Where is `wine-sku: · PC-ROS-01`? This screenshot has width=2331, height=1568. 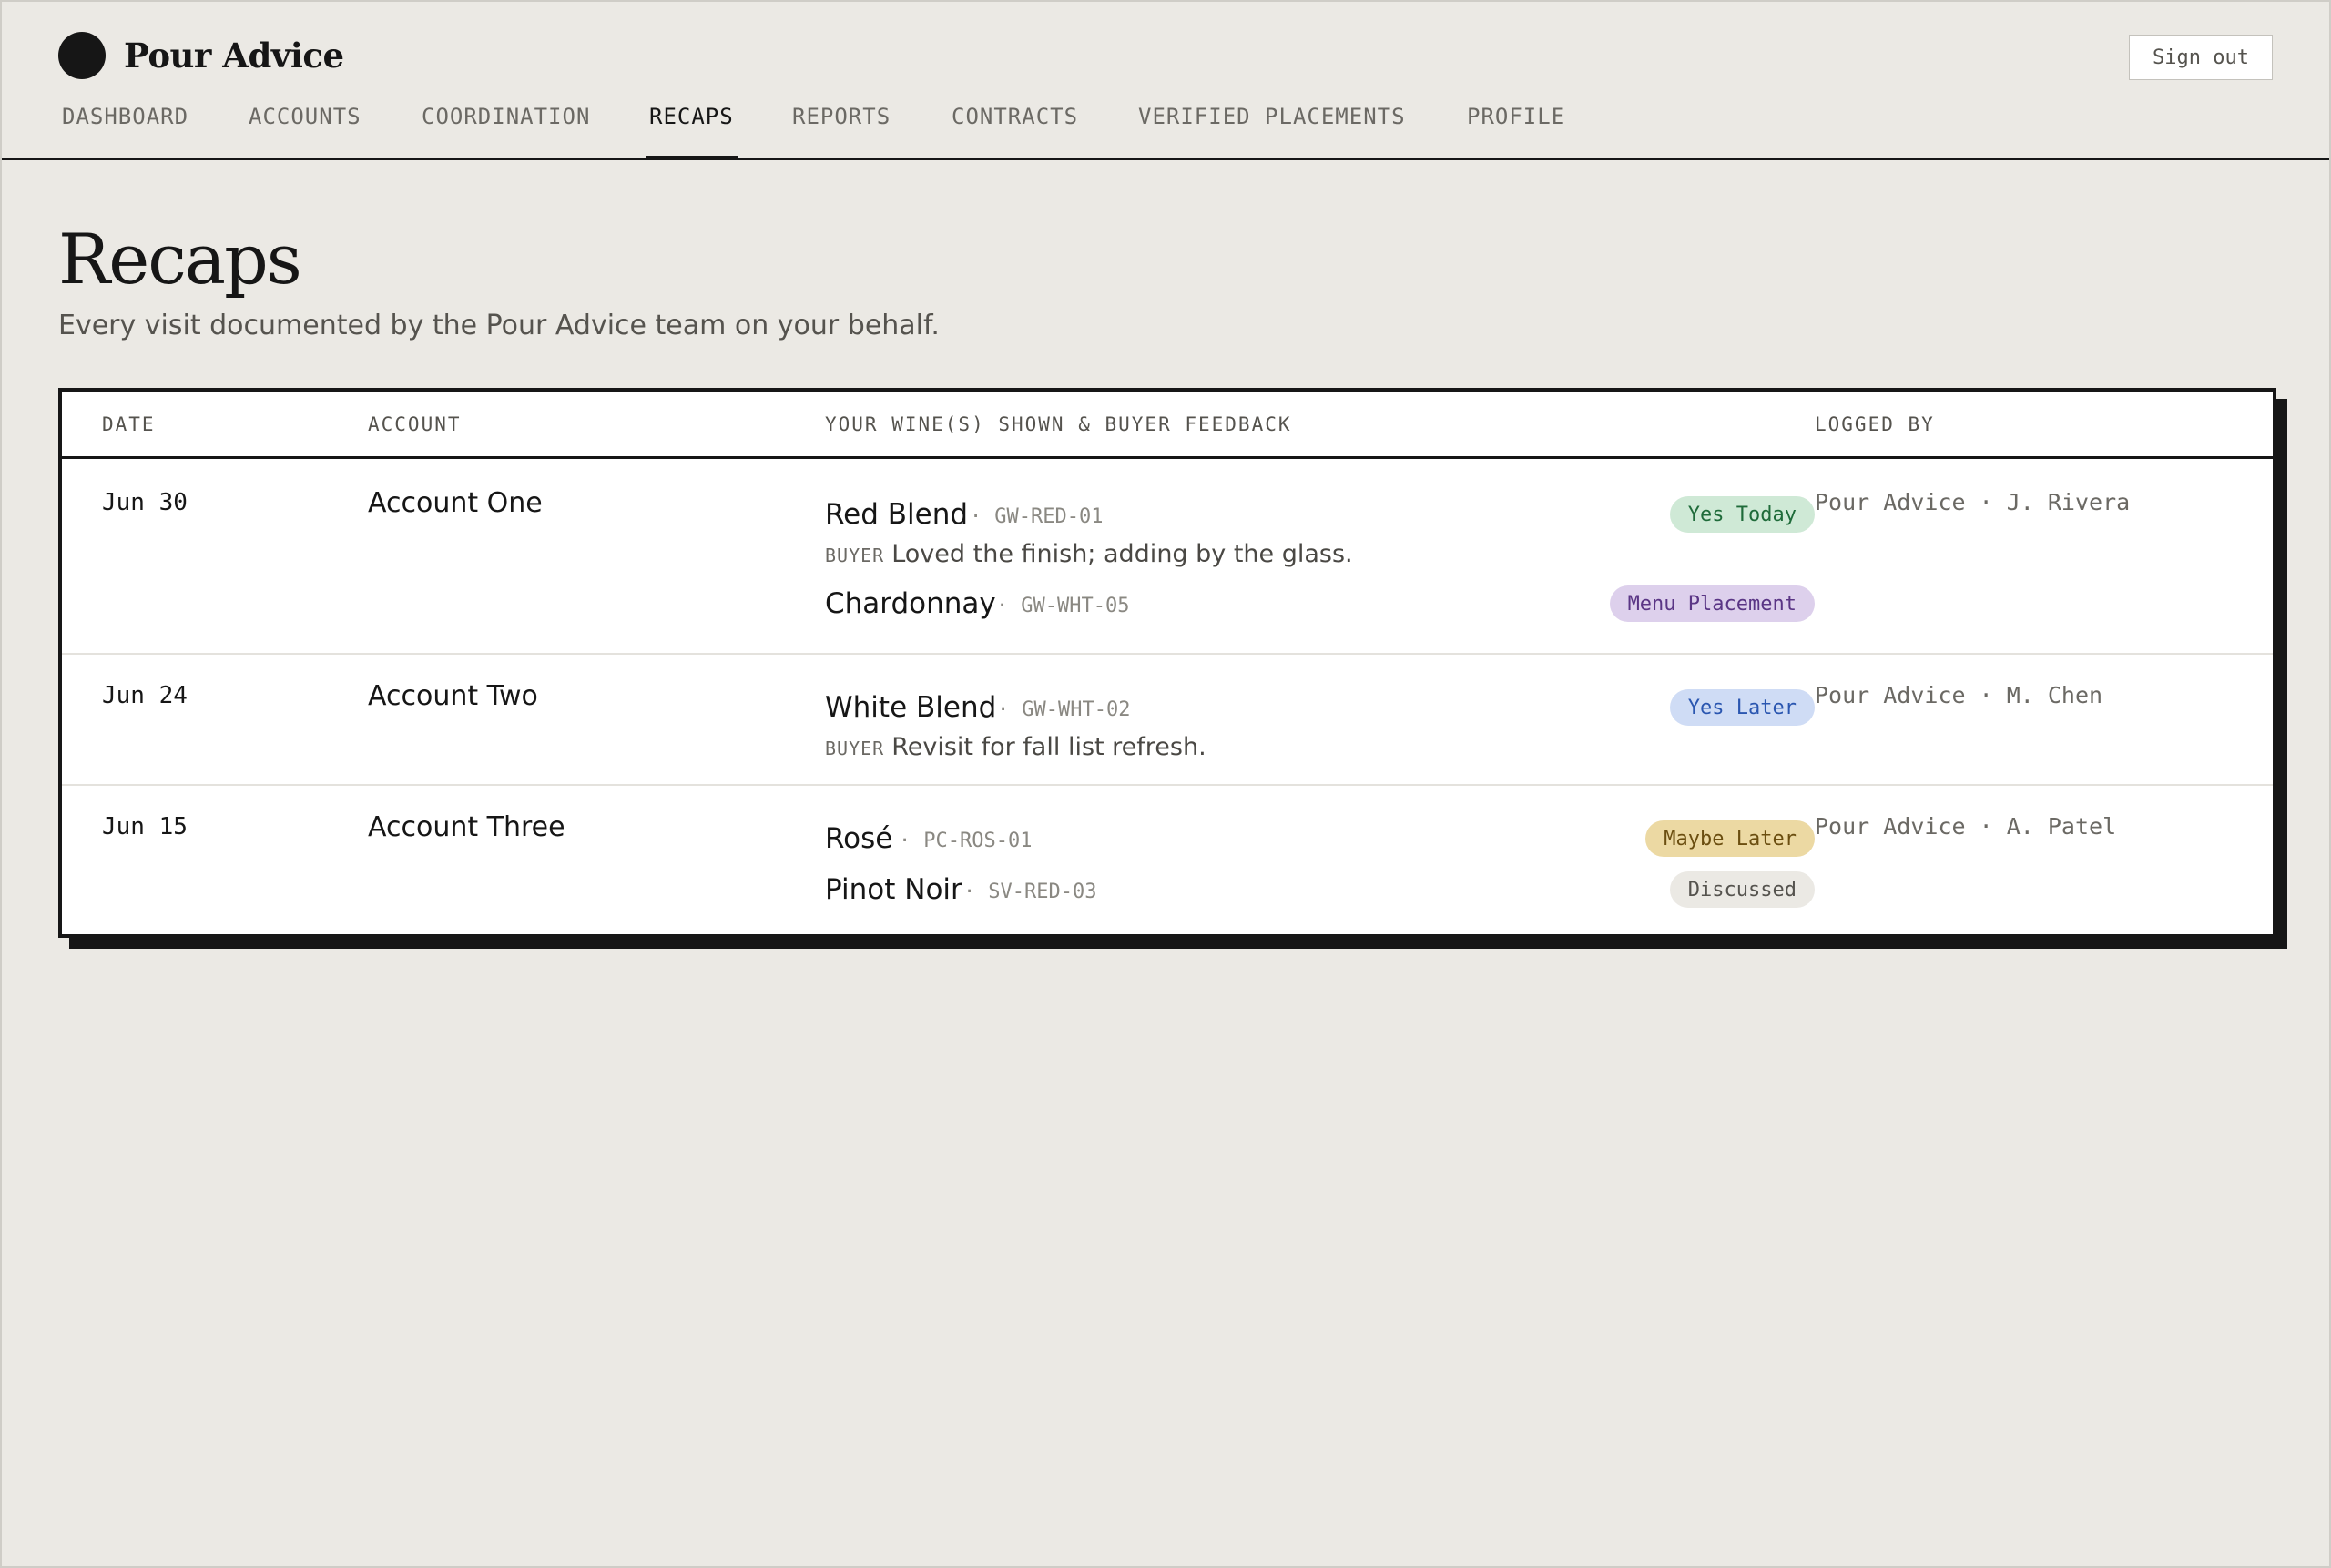 wine-sku: · PC-ROS-01 is located at coordinates (959, 841).